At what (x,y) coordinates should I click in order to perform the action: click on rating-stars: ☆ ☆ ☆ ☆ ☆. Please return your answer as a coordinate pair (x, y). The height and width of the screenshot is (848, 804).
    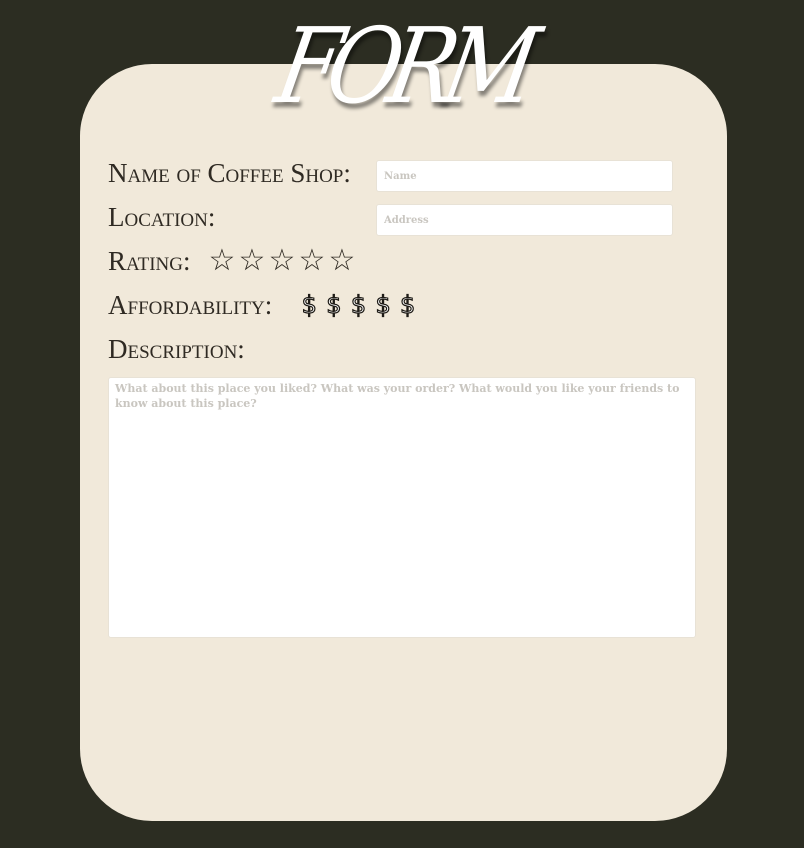
    Looking at the image, I should click on (282, 261).